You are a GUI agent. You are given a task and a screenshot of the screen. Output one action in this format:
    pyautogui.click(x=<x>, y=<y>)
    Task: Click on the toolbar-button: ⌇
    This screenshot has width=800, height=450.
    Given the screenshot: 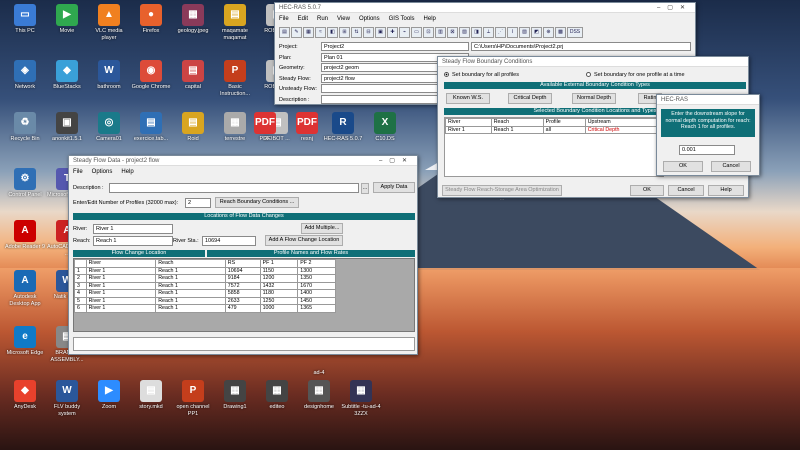 What is the action you would take?
    pyautogui.click(x=512, y=32)
    